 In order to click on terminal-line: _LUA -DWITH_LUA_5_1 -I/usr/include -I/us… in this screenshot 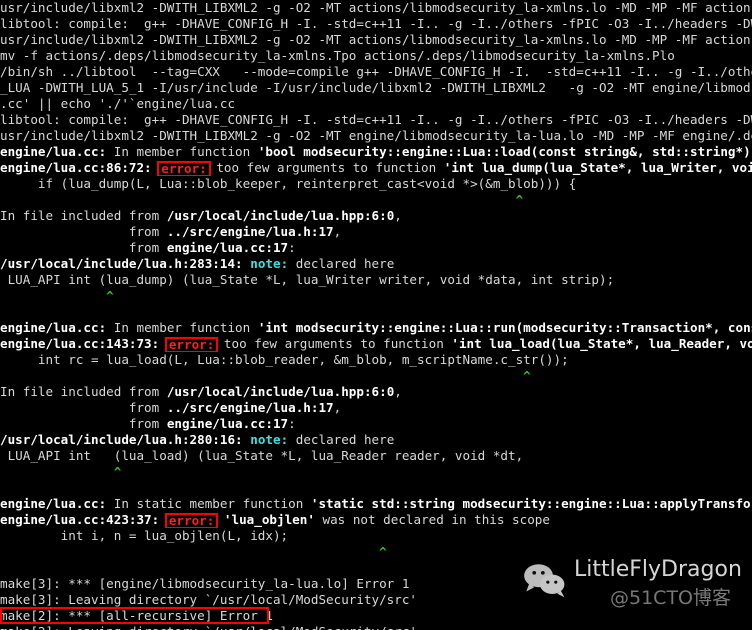, I will do `click(376, 88)`.